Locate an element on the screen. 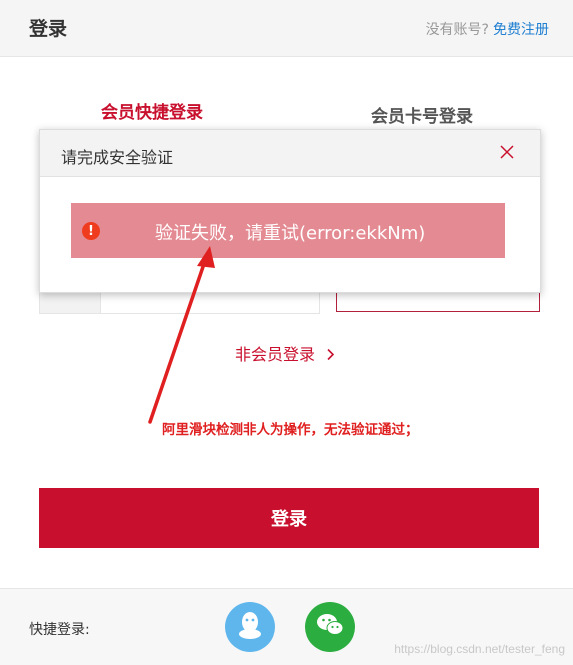 This screenshot has width=573, height=665. qq-login-button is located at coordinates (250, 627).